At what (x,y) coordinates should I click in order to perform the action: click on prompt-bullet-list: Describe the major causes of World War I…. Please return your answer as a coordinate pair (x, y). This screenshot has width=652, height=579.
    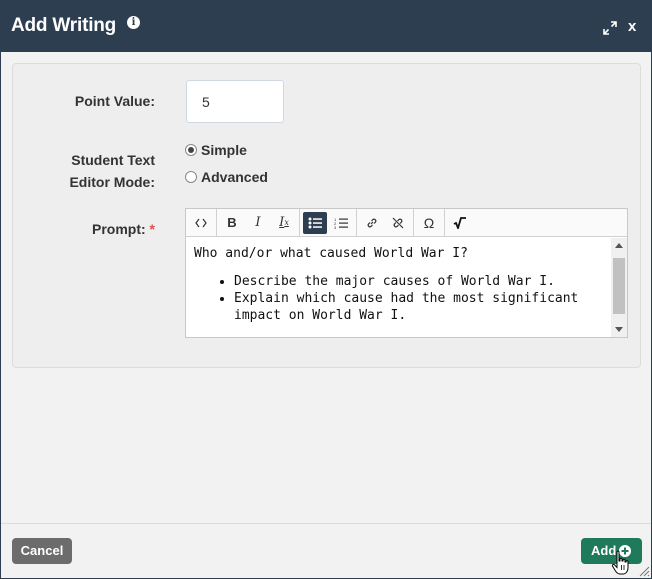
    Looking at the image, I should click on (398, 298).